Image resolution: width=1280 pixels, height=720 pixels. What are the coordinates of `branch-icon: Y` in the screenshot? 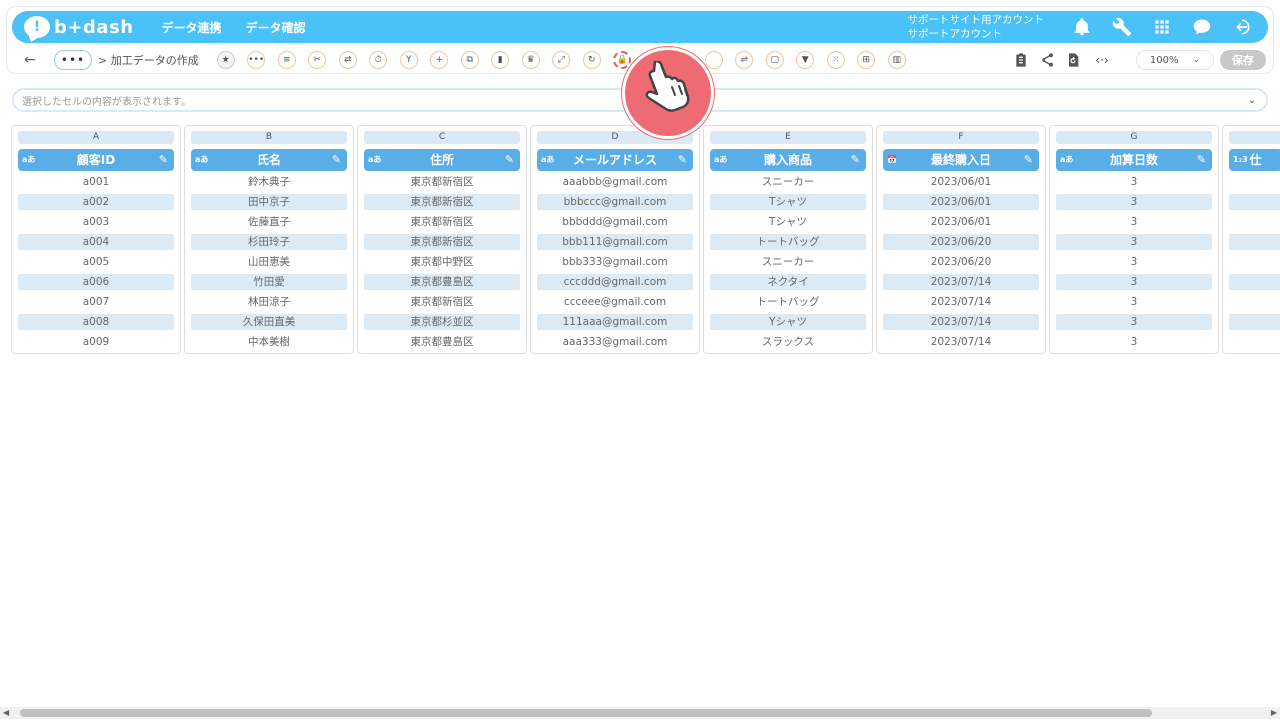 It's located at (408, 60).